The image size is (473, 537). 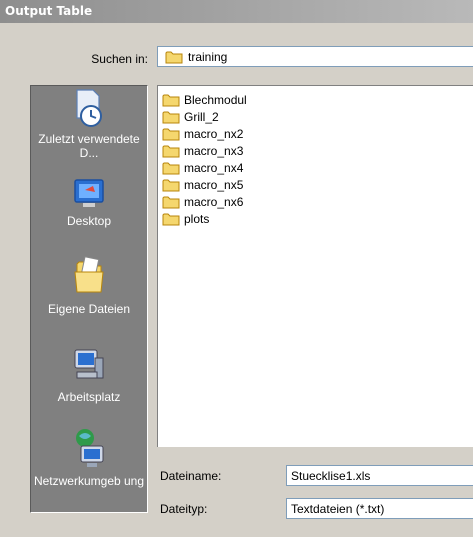 What do you see at coordinates (89, 481) in the screenshot?
I see `place-label: Netzwerkumgeb ung` at bounding box center [89, 481].